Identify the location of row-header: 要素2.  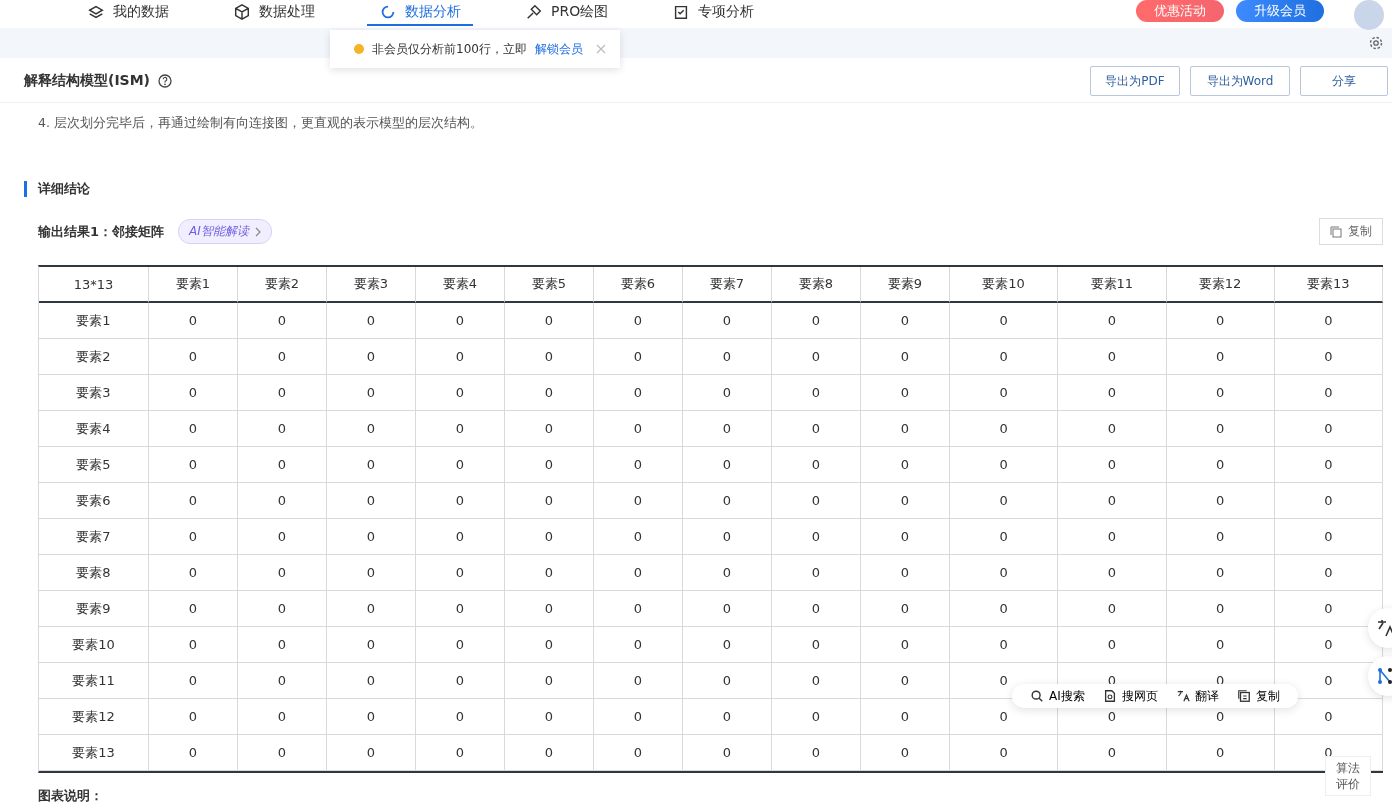
(94, 357).